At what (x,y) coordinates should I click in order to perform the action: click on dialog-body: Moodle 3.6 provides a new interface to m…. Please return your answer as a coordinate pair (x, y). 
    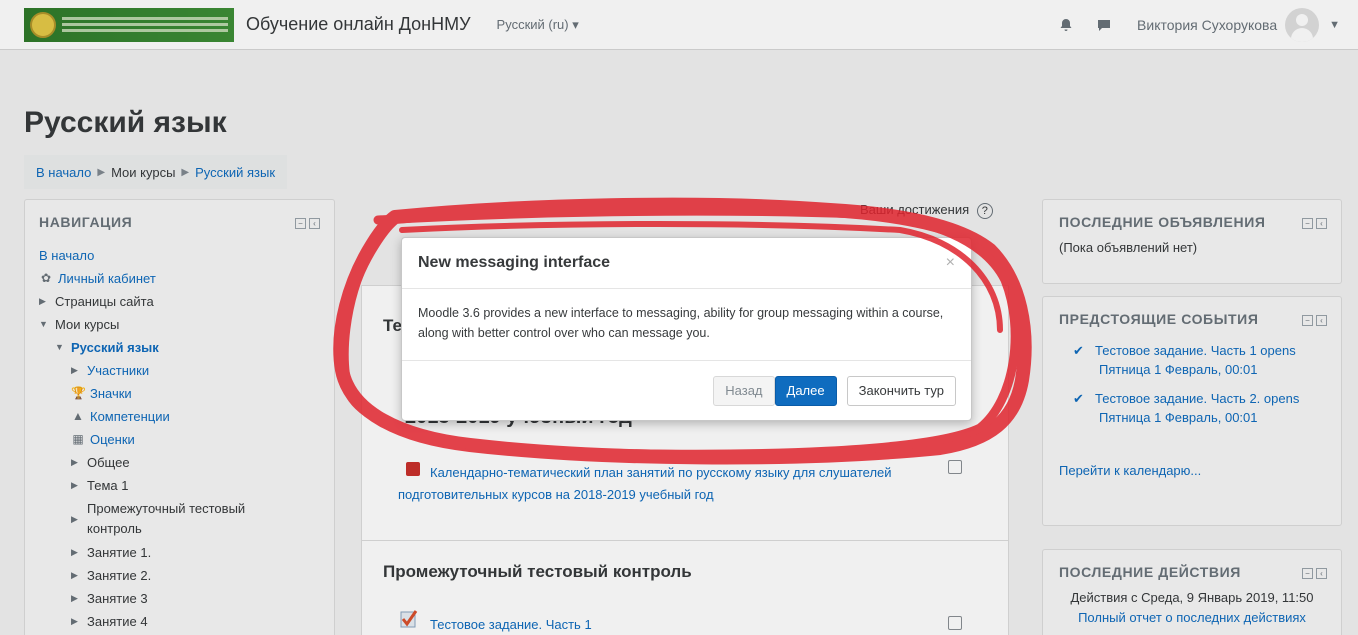
    Looking at the image, I should click on (686, 325).